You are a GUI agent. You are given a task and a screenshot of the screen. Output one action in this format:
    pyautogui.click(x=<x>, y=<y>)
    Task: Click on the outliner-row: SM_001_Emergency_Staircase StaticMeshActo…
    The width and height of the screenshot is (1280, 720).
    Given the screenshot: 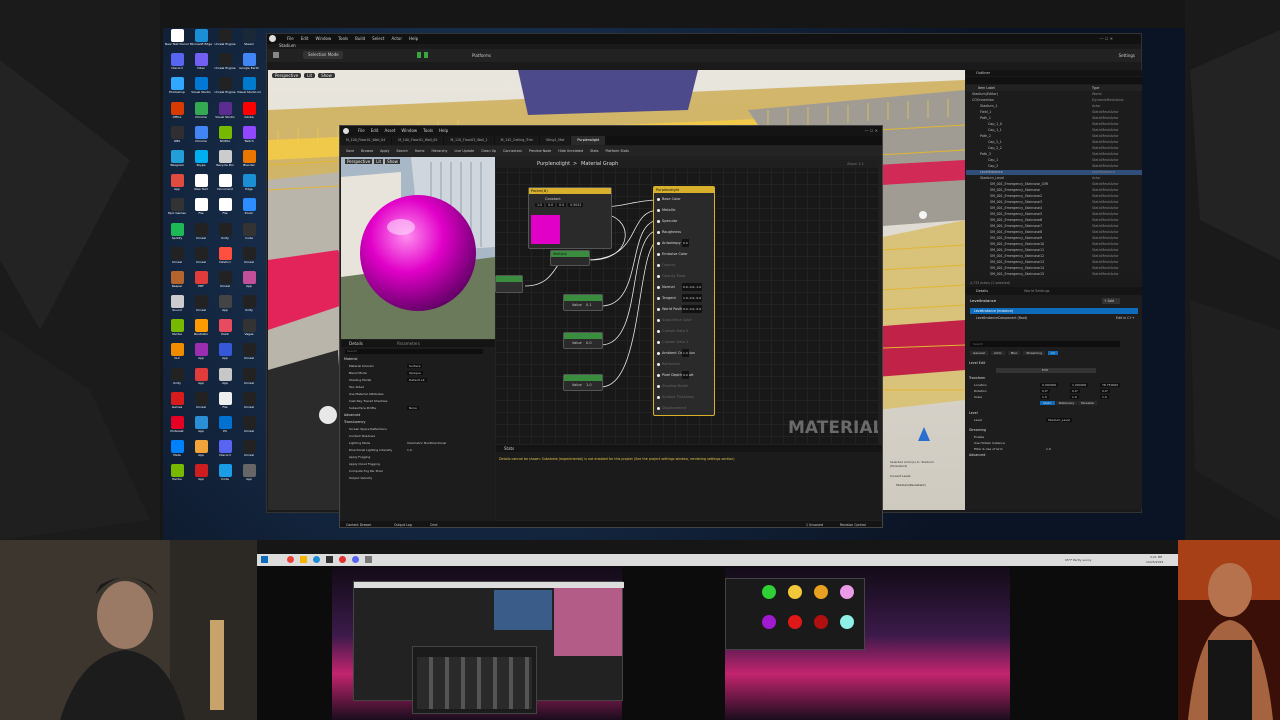 What is the action you would take?
    pyautogui.click(x=1054, y=190)
    